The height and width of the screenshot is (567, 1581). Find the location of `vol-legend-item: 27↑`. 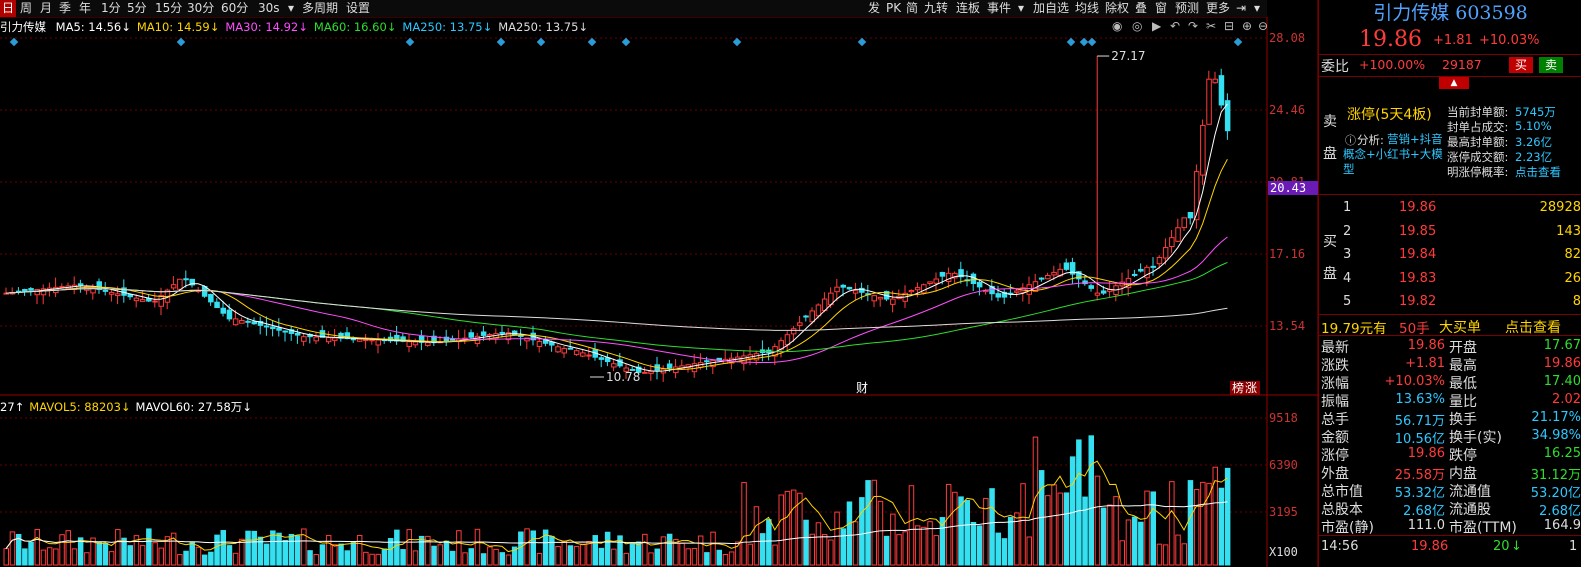

vol-legend-item: 27↑ is located at coordinates (12, 407).